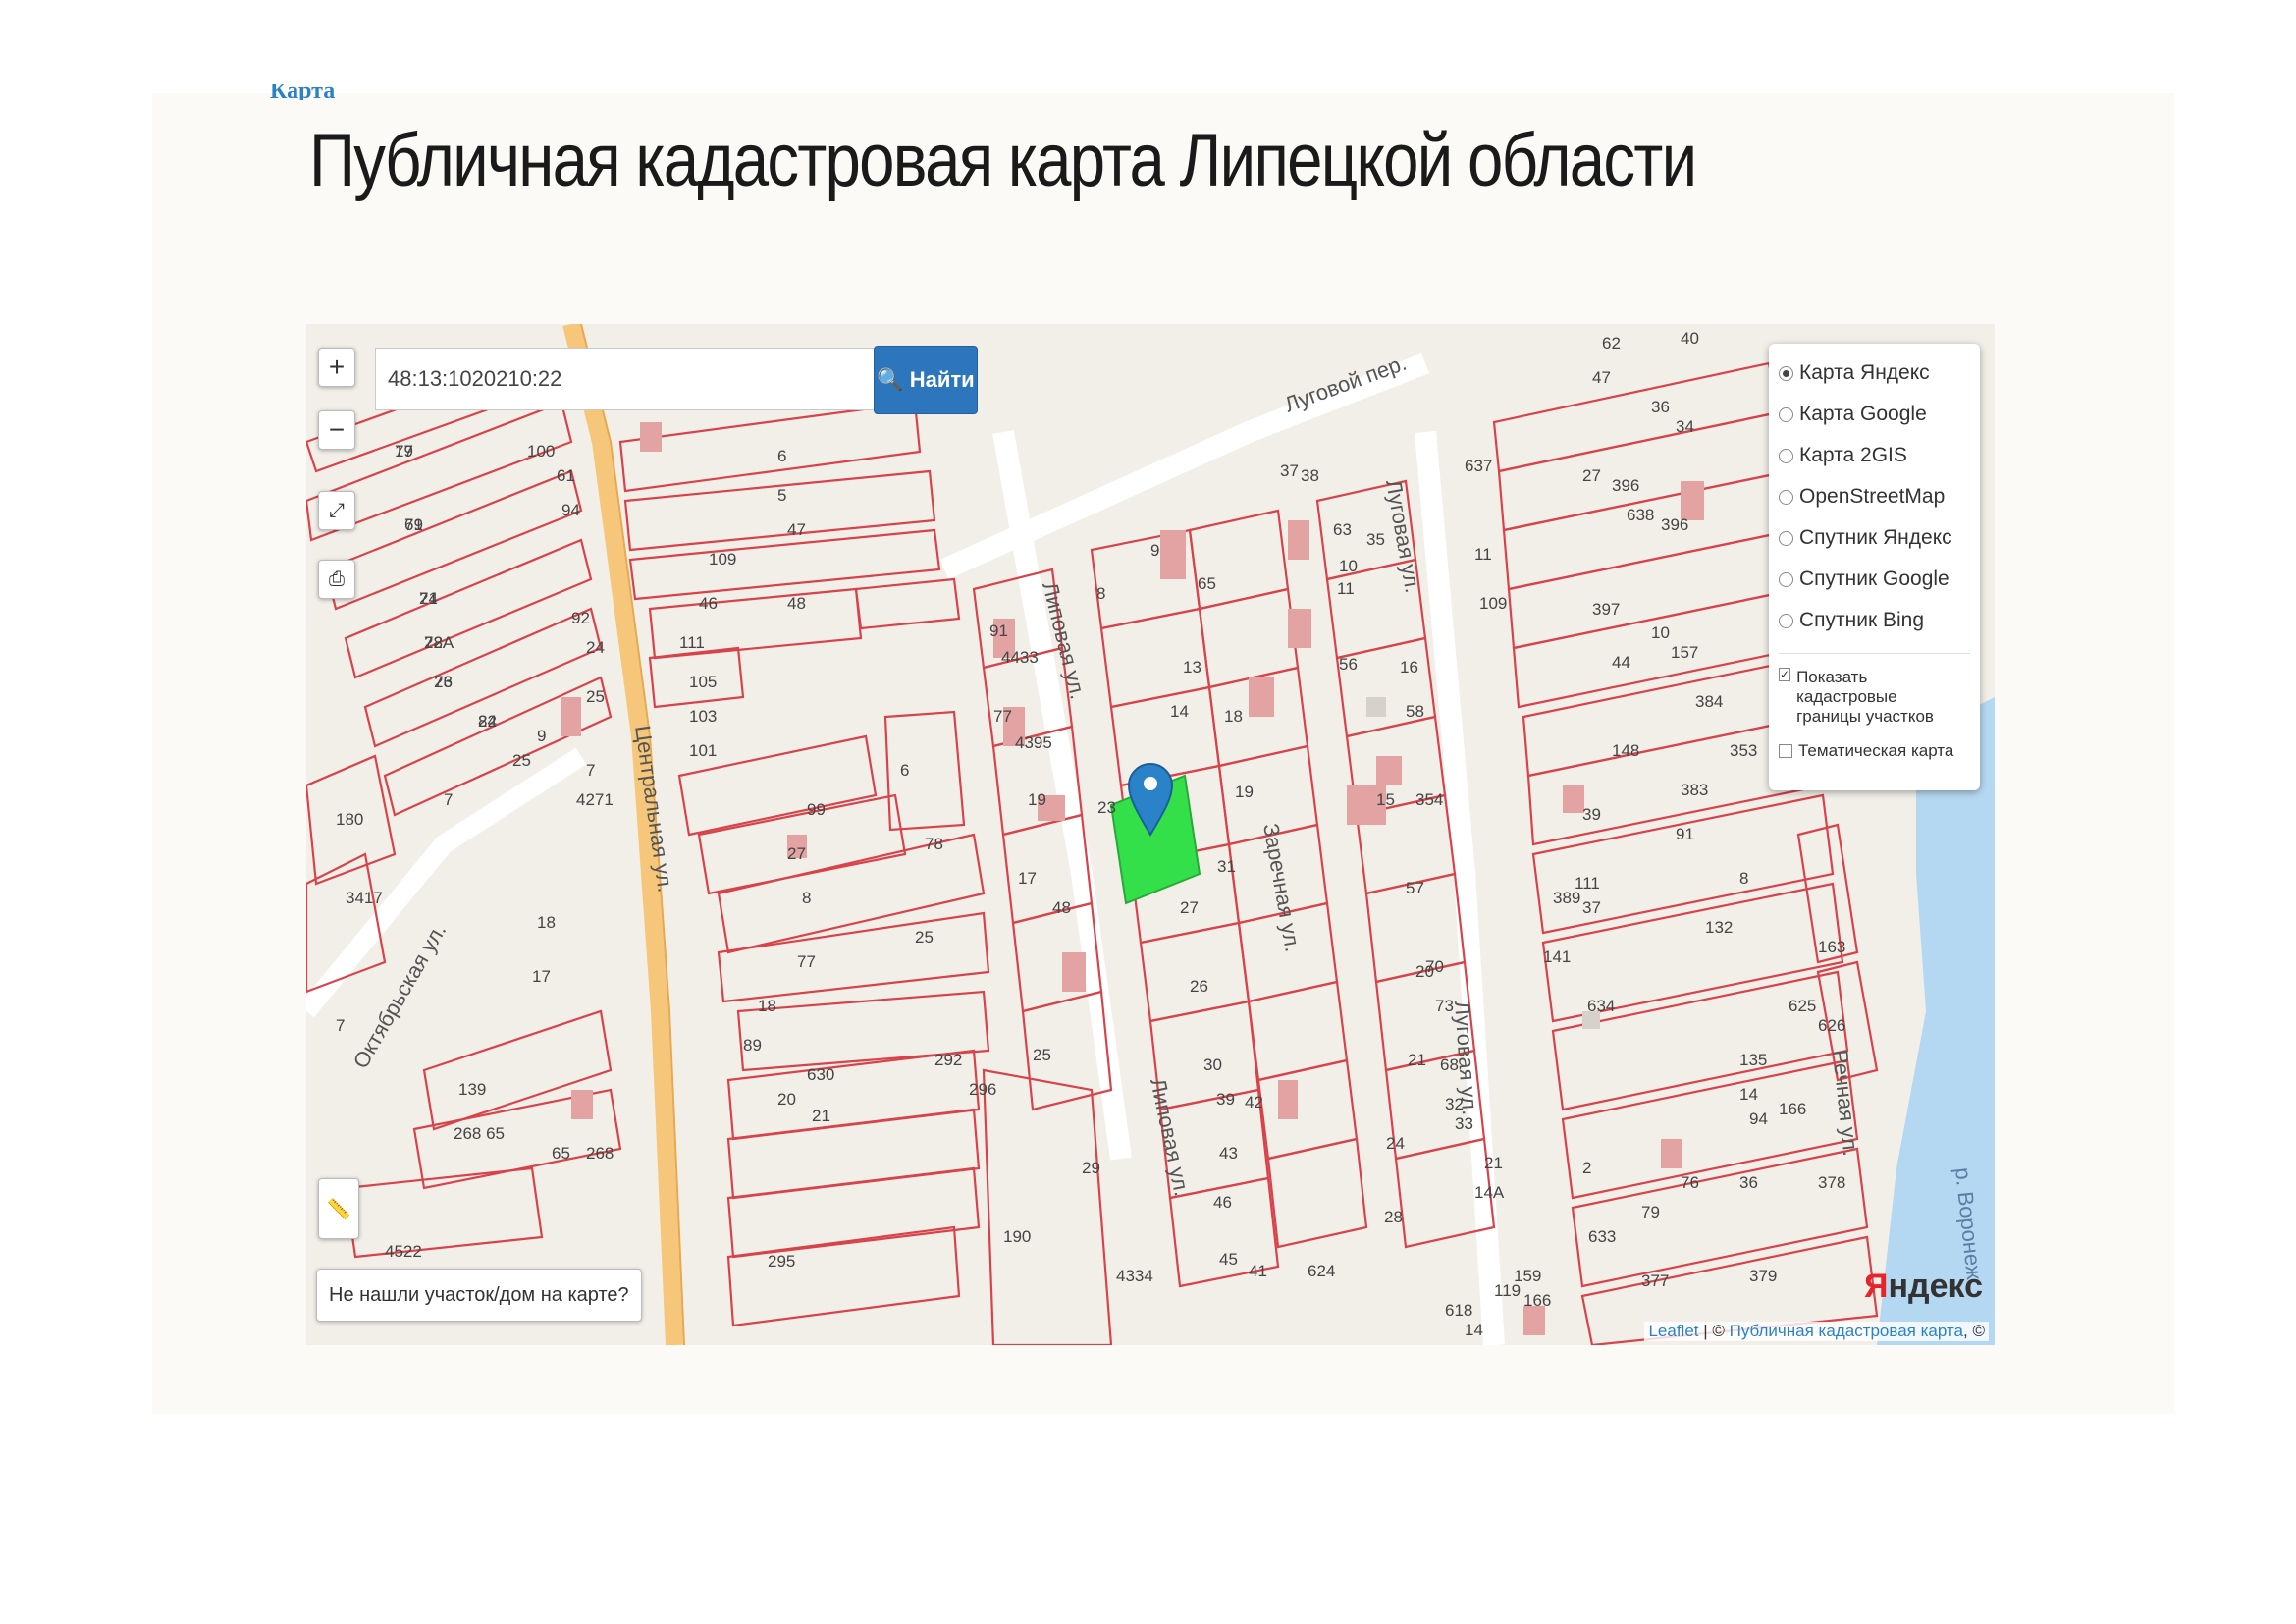 Image resolution: width=2296 pixels, height=1624 pixels. I want to click on cadastral-map-link: Публичная кадастровая карта, so click(1847, 1331).